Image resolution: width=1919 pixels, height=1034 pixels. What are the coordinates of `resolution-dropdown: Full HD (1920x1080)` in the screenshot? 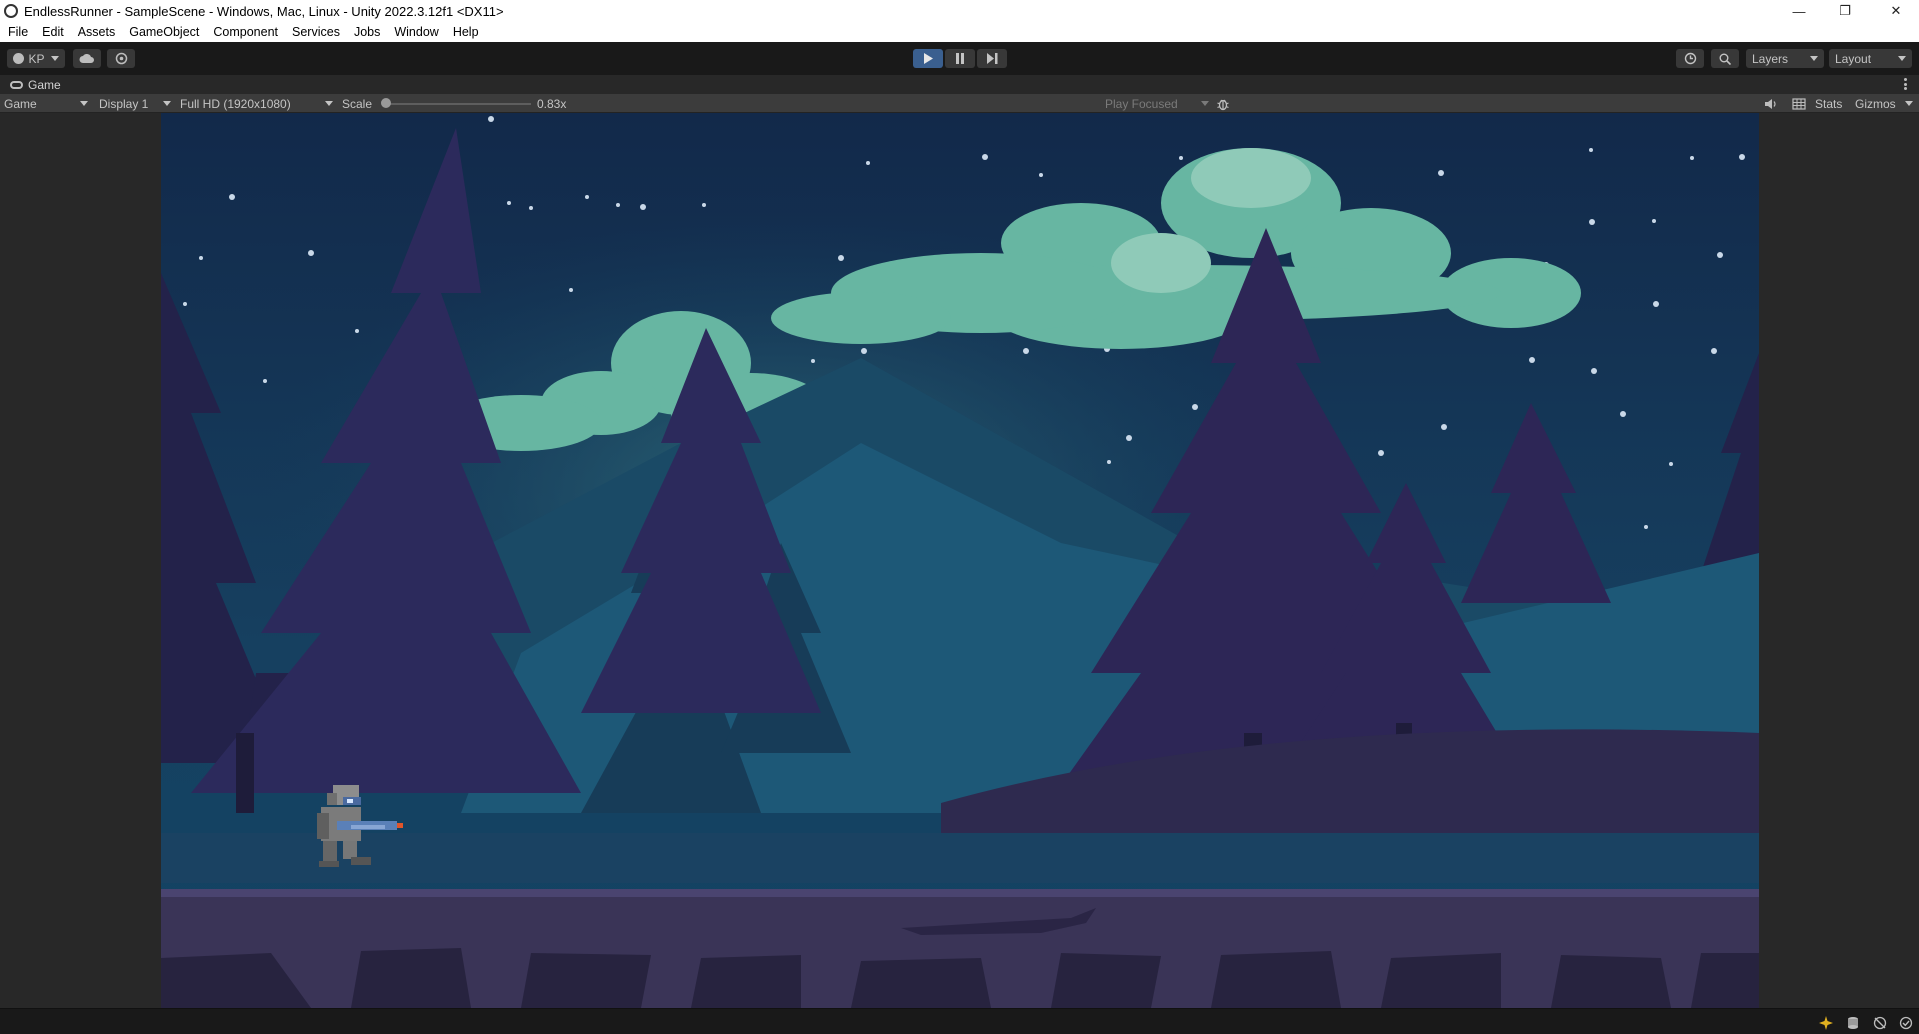 It's located at (256, 103).